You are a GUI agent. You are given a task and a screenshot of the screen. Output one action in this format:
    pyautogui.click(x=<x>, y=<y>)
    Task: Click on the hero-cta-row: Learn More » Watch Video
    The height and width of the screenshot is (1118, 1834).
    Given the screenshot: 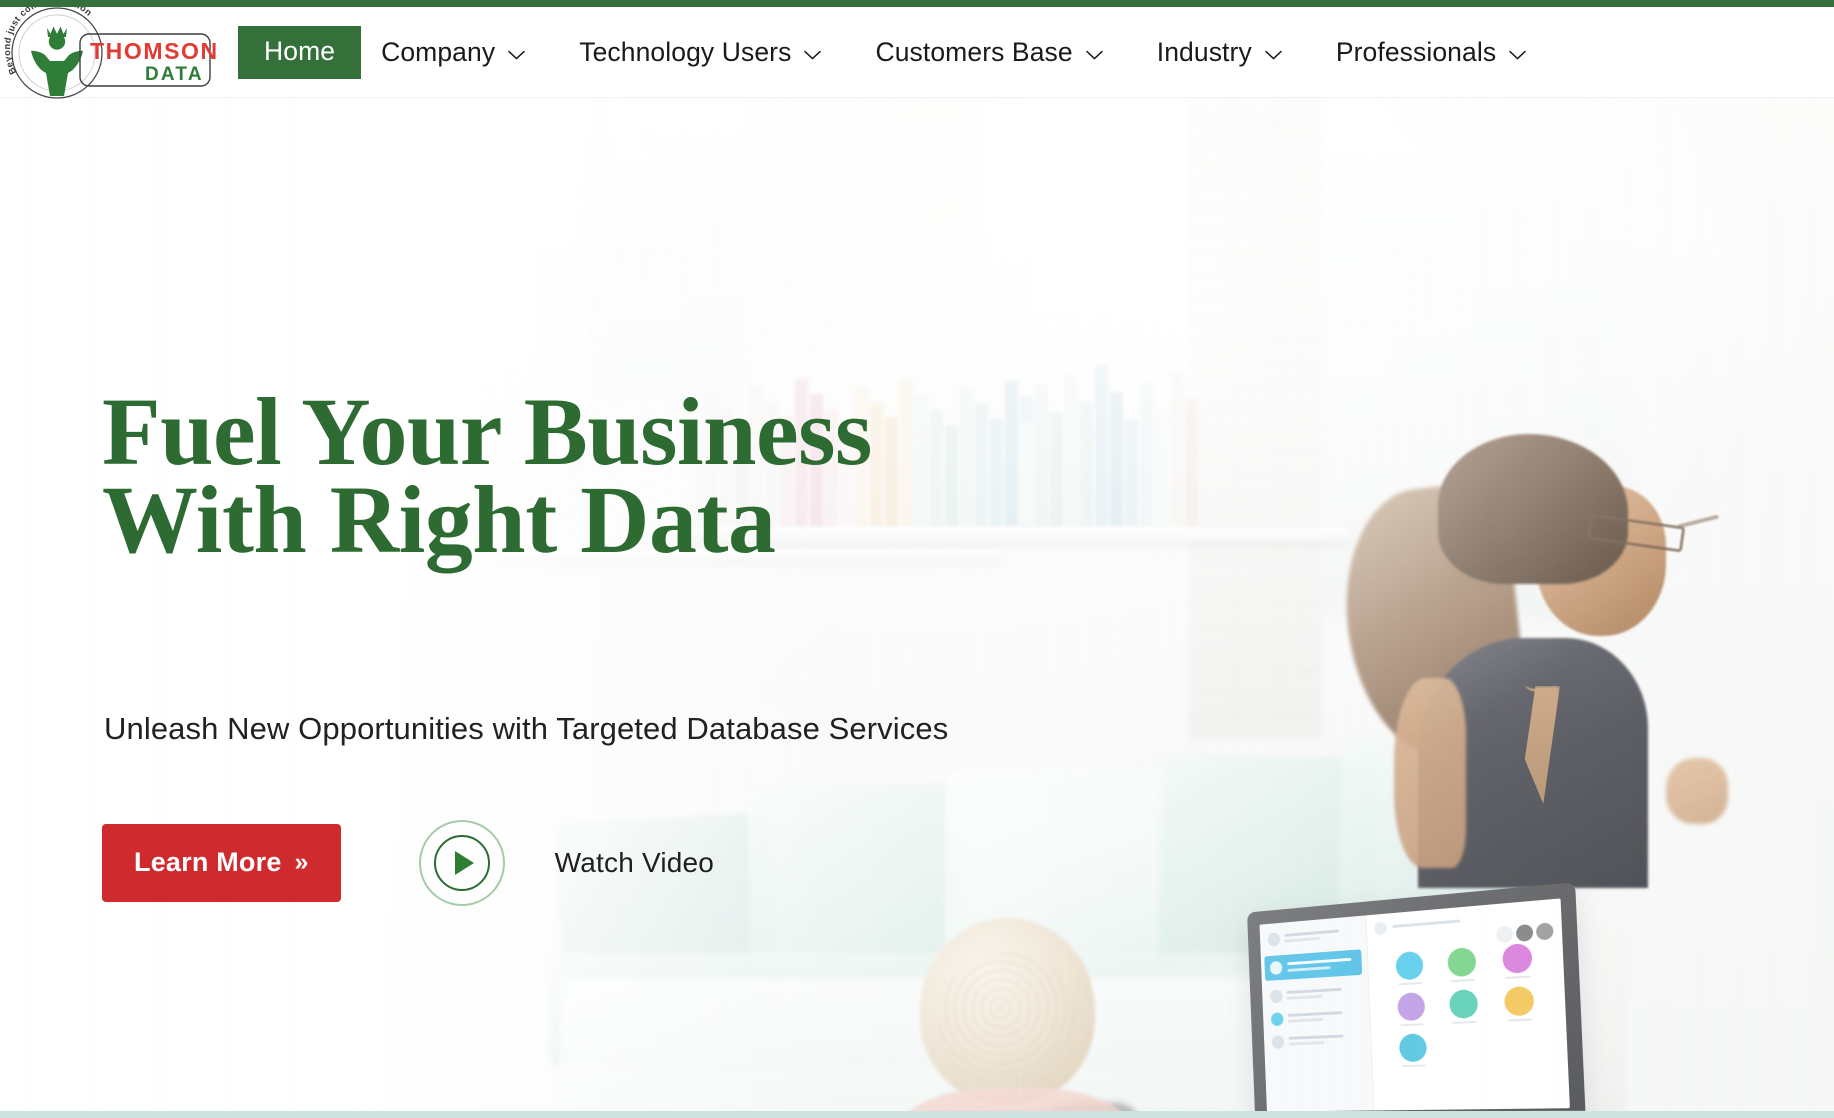 What is the action you would take?
    pyautogui.click(x=408, y=863)
    